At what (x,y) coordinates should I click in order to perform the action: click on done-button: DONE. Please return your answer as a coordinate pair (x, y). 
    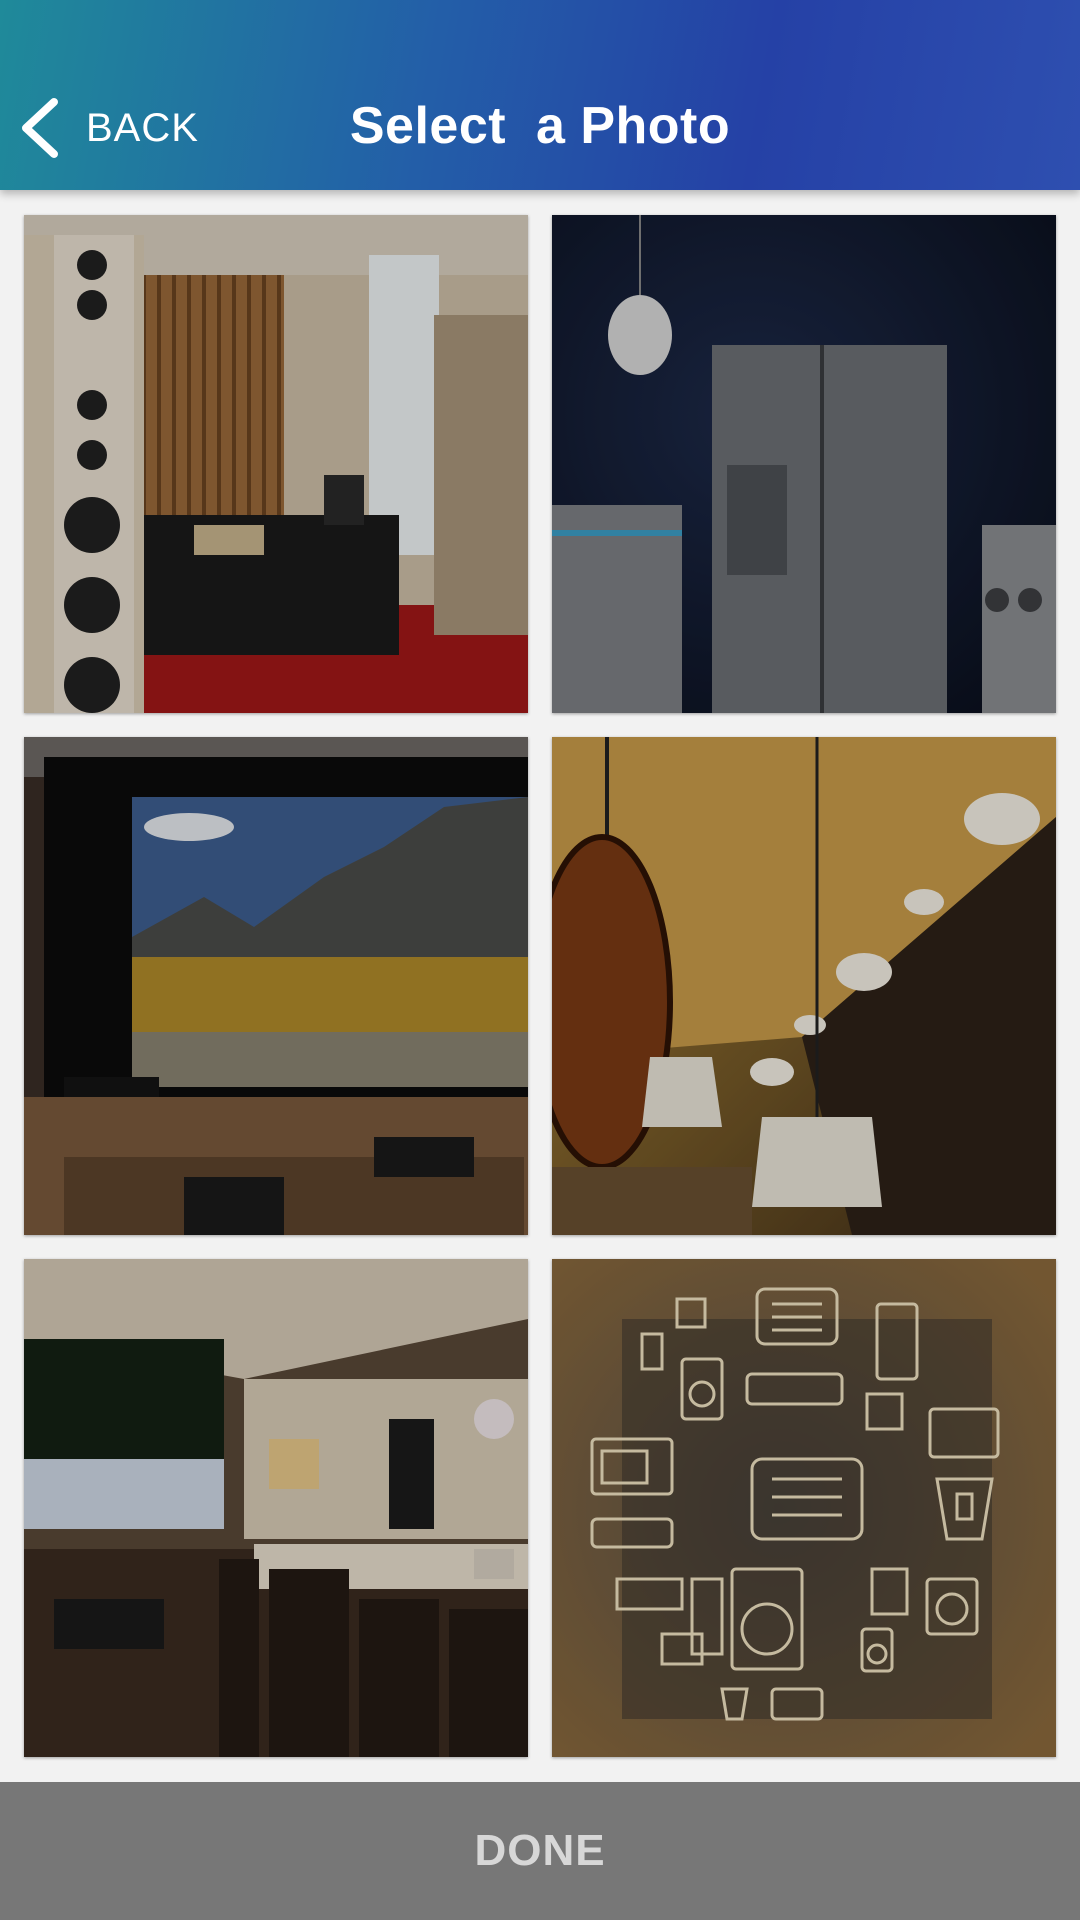
    Looking at the image, I should click on (540, 1851).